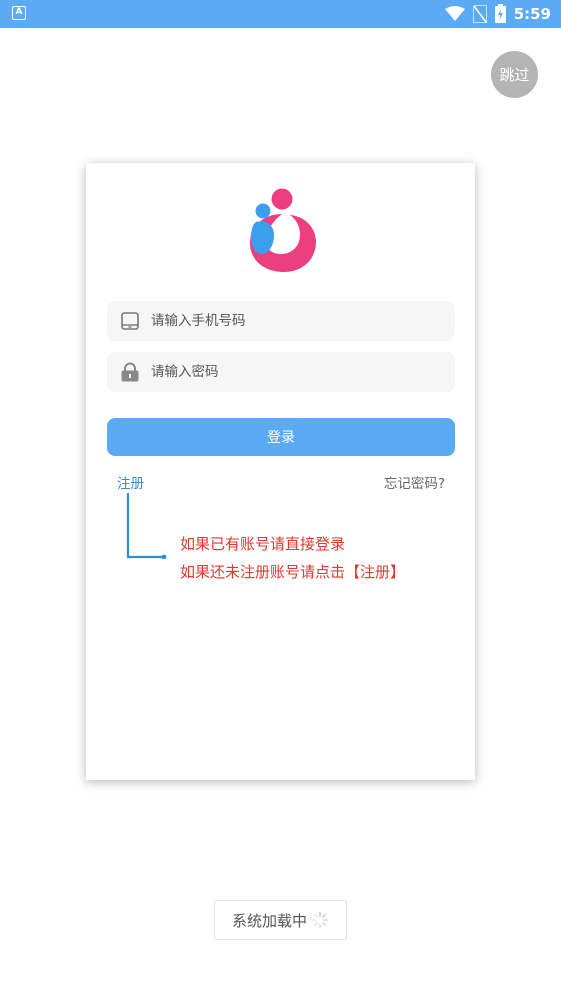 The width and height of the screenshot is (561, 997). I want to click on register-link: 注册, so click(130, 482).